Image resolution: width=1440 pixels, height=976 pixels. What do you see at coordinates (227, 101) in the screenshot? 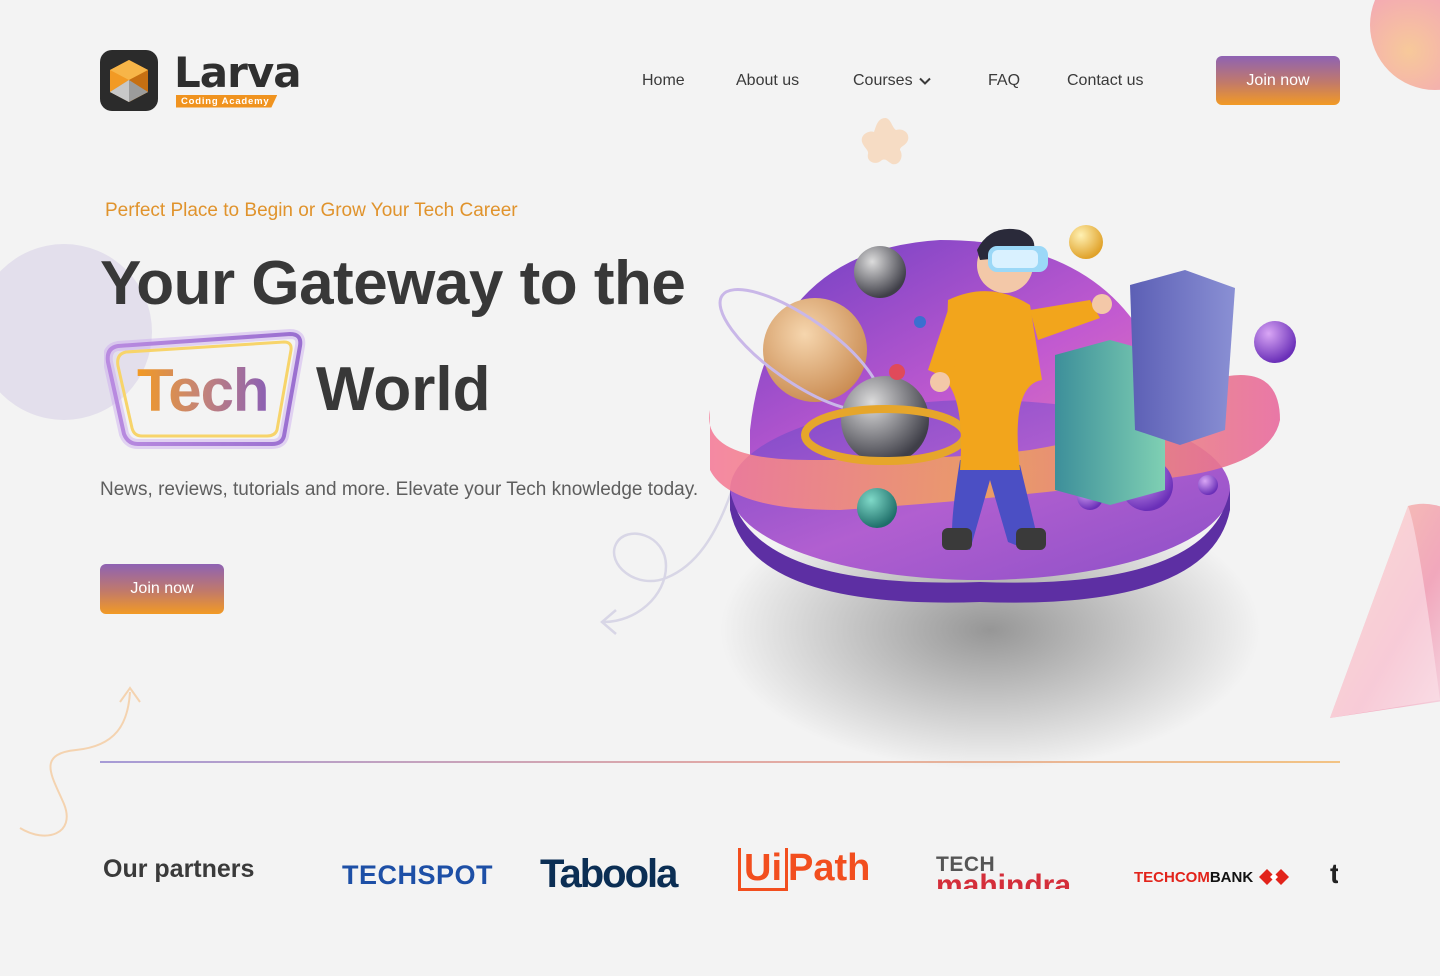
I see `brand-subtitle: Coding Academy` at bounding box center [227, 101].